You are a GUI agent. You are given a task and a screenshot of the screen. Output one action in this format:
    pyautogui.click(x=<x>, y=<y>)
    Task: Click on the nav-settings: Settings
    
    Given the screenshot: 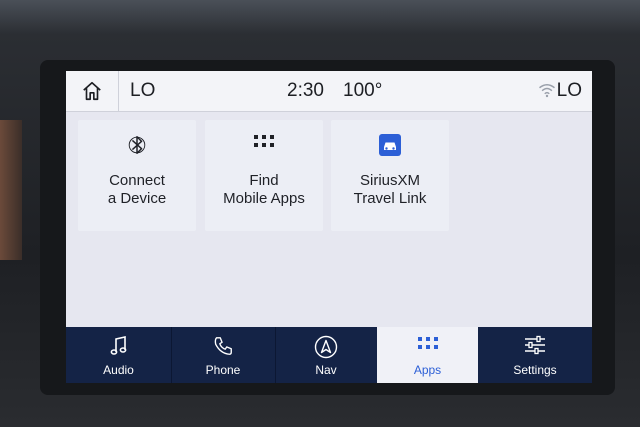 What is the action you would take?
    pyautogui.click(x=535, y=355)
    